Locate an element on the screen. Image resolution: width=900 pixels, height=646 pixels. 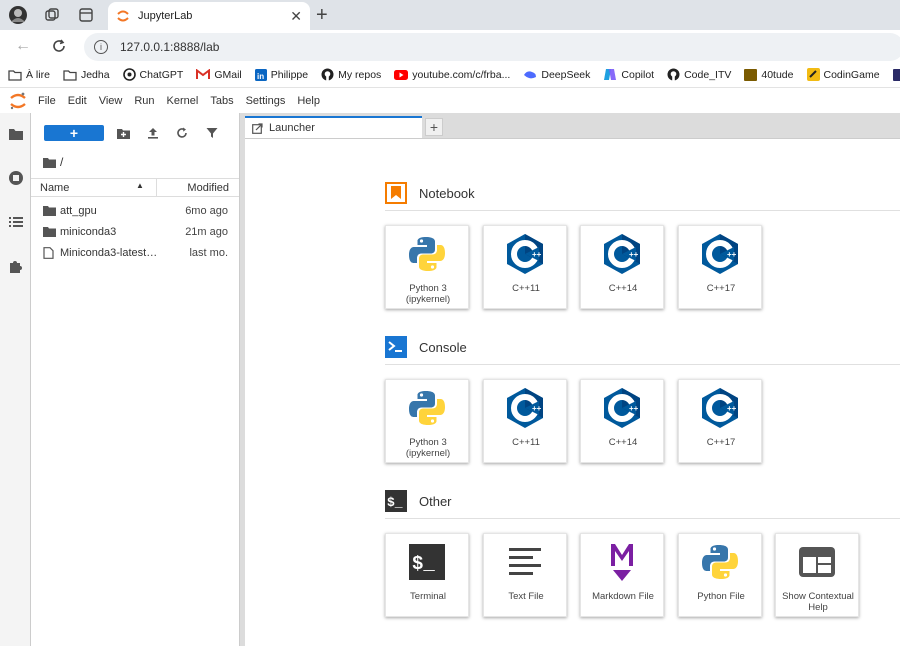
menu-settings: Settings is located at coordinates (266, 101).